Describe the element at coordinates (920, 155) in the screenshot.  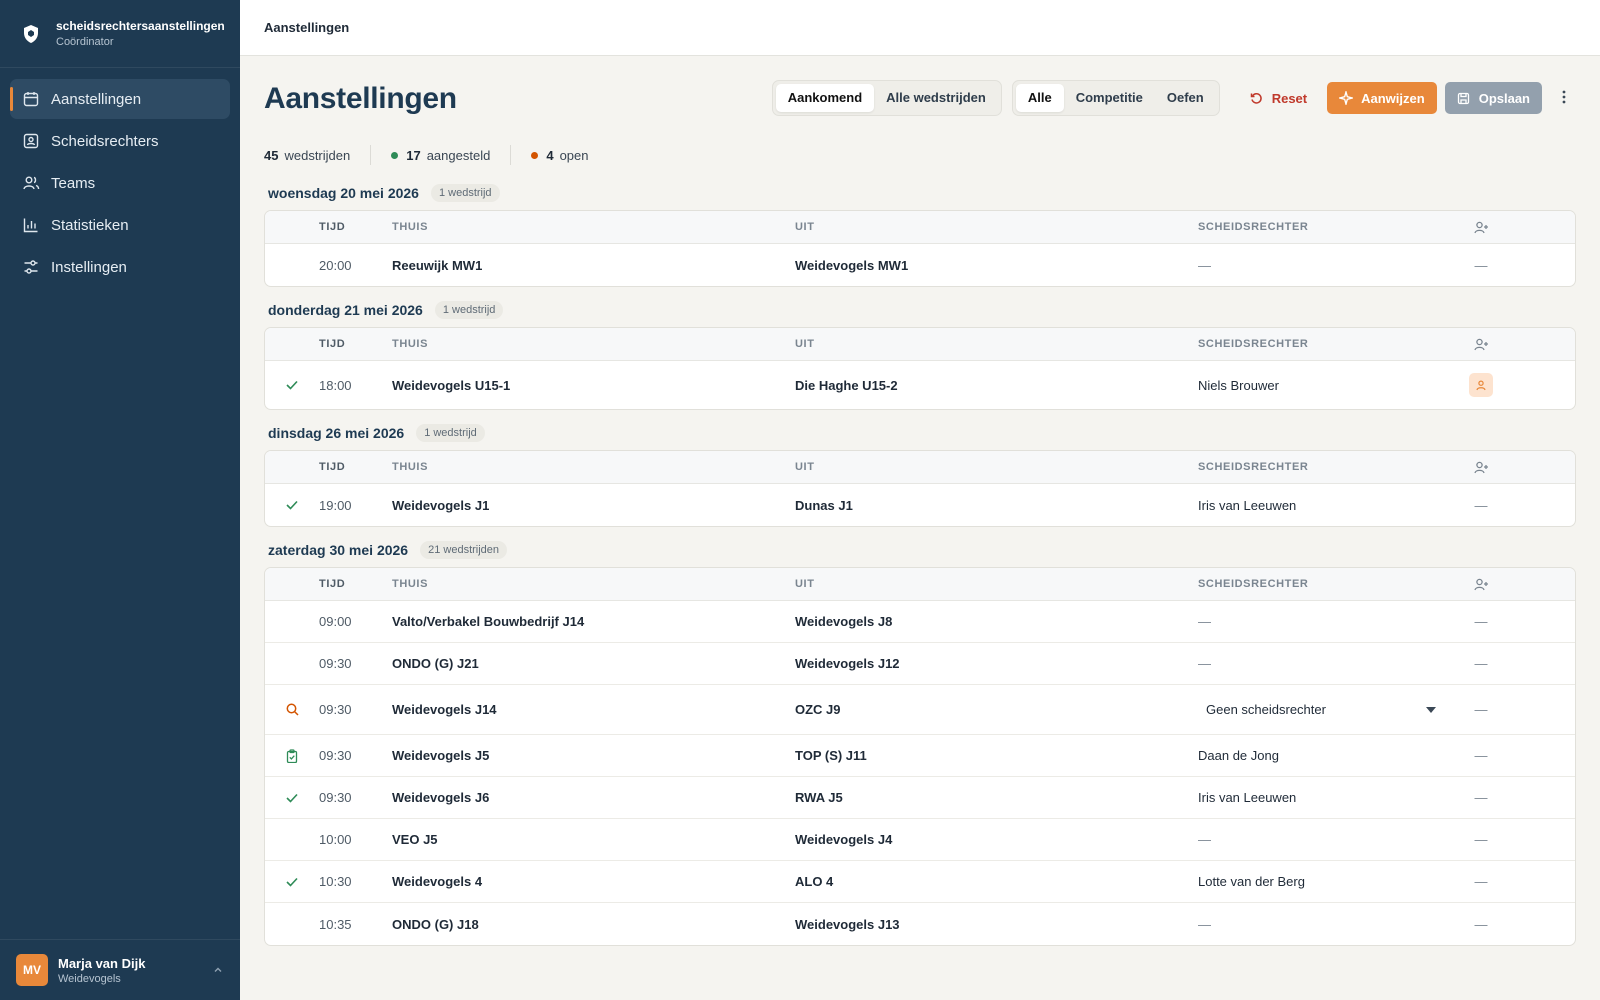
I see `stats-bar: 45 wedstrijden 17 aangesteld 4 open` at that location.